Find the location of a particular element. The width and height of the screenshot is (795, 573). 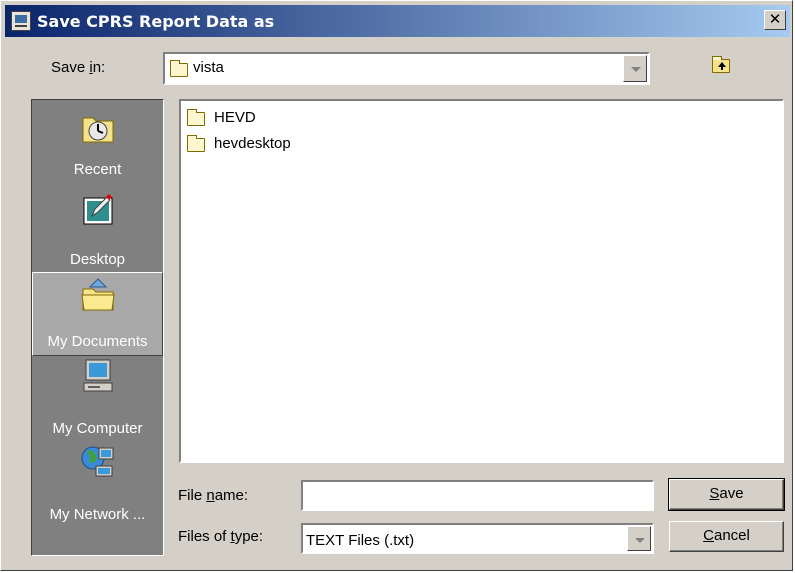

file-type-label: Files of type: is located at coordinates (221, 536).